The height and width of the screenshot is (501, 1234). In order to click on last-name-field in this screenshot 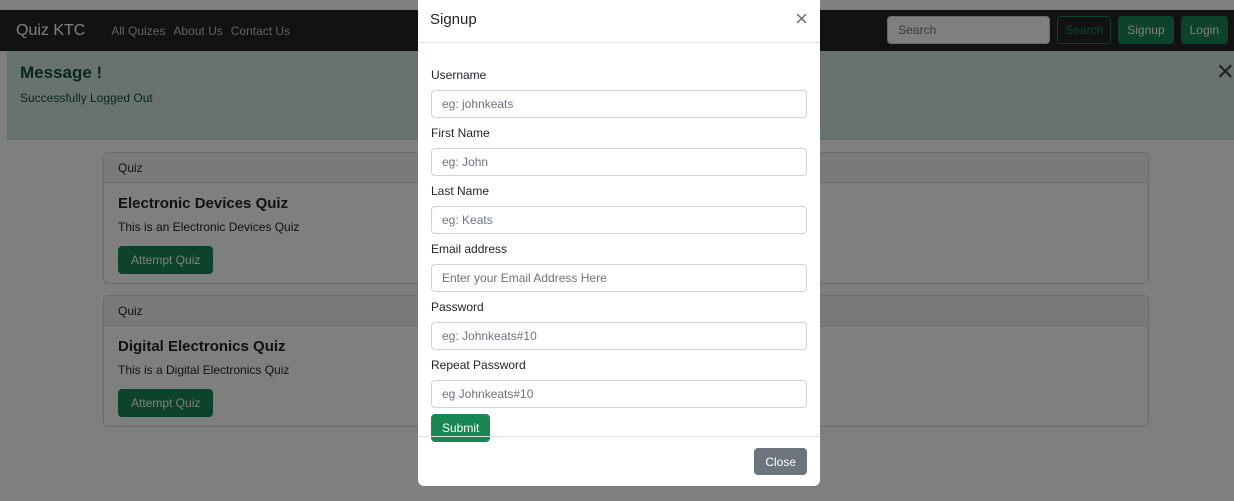, I will do `click(619, 220)`.